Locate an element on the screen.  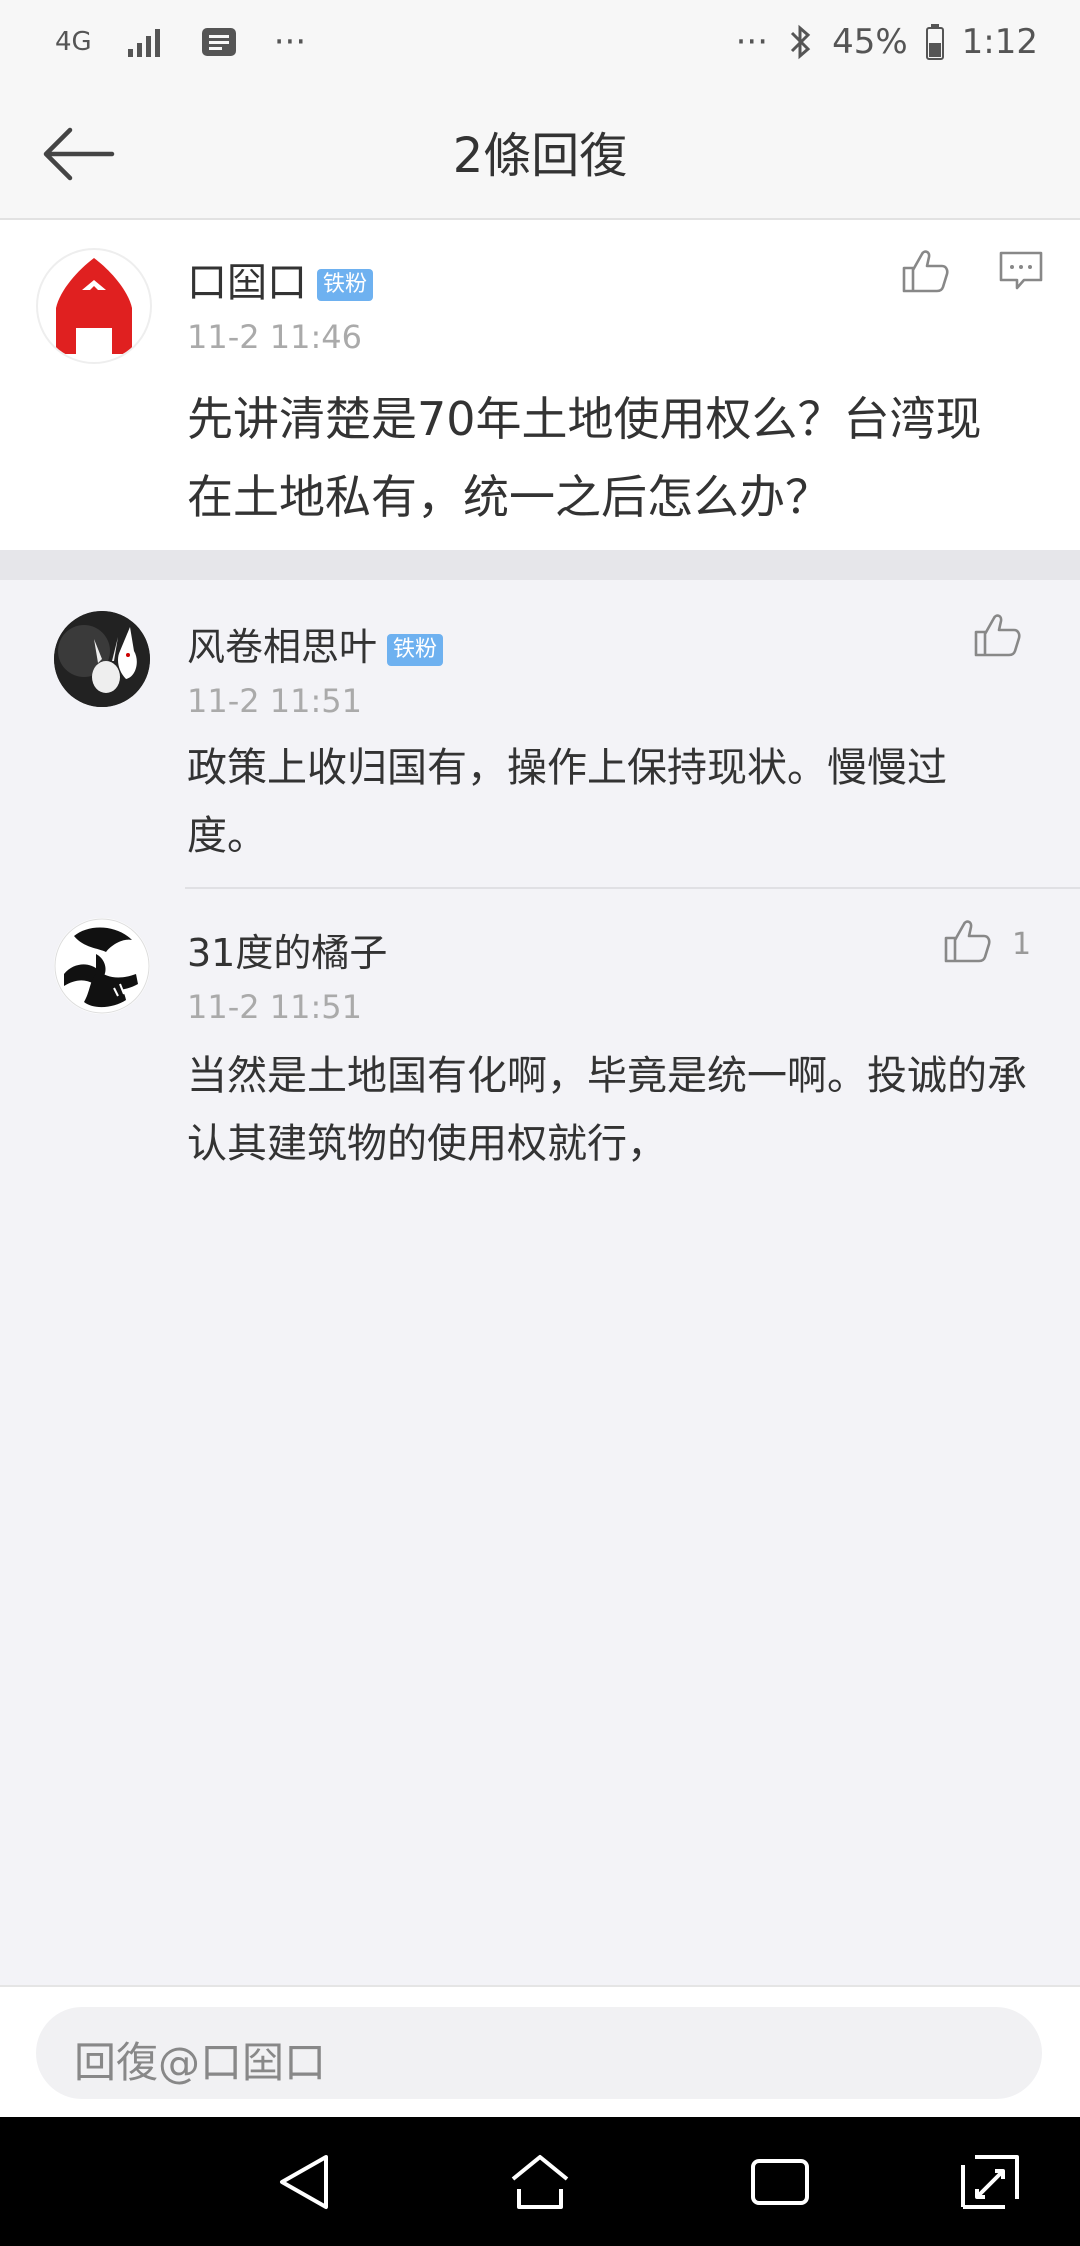
page-title: 2條回復 is located at coordinates (540, 156).